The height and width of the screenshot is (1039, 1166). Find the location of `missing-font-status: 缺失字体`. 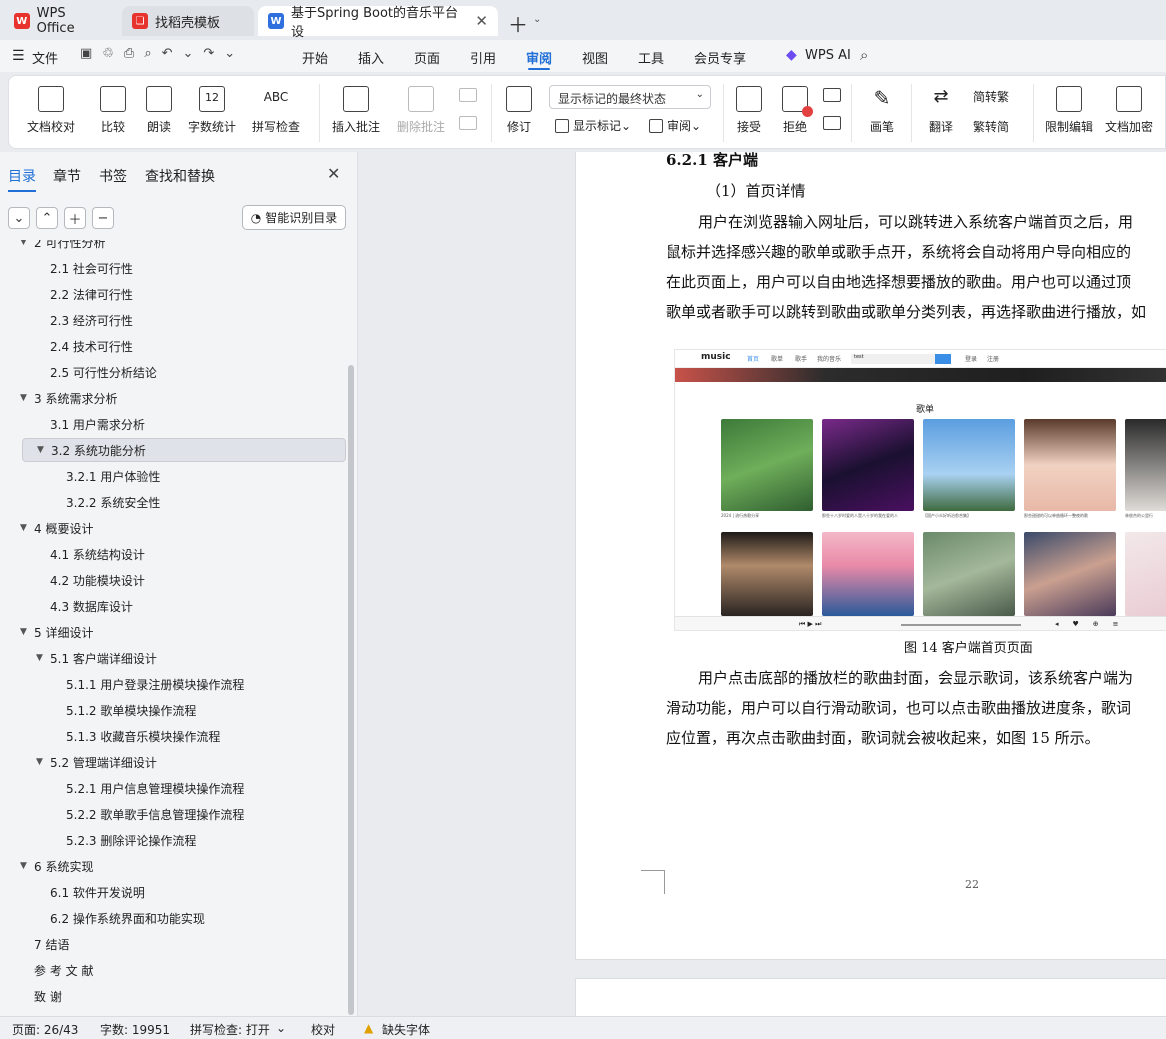

missing-font-status: 缺失字体 is located at coordinates (406, 1029).